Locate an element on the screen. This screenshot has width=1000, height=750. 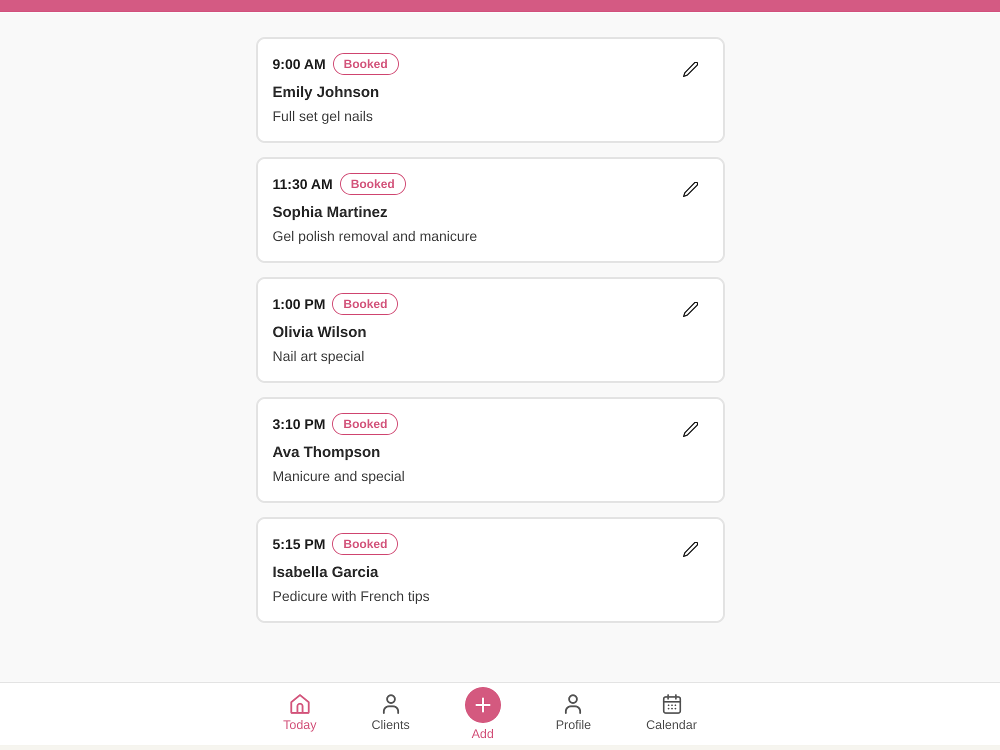
plus-icon is located at coordinates (482, 705).